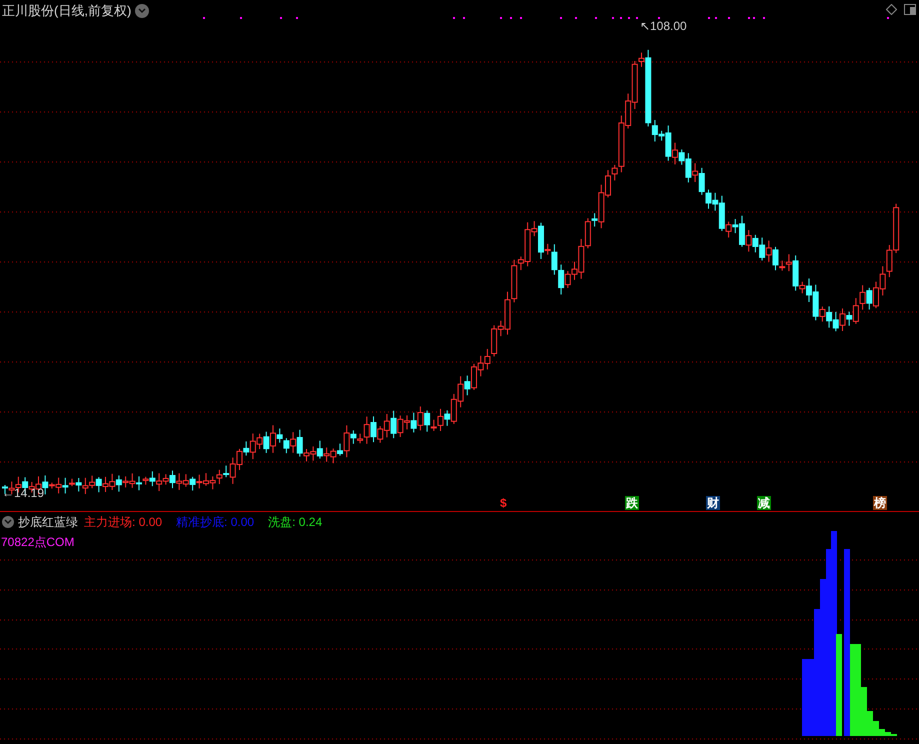 The width and height of the screenshot is (919, 744). Describe the element at coordinates (23, 493) in the screenshot. I see `low-price-label: ←14.19` at that location.